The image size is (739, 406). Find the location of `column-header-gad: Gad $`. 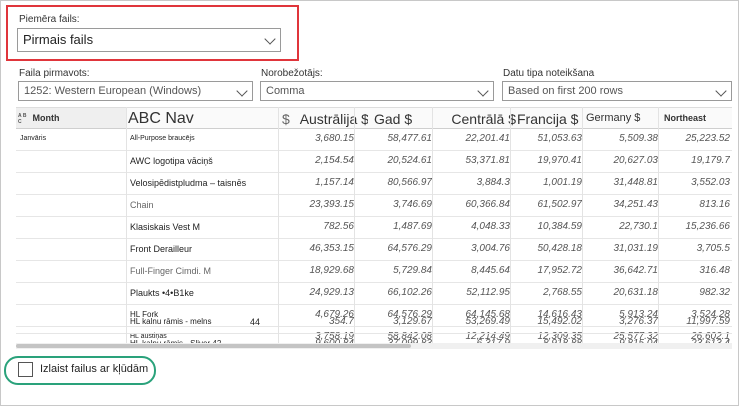

column-header-gad: Gad $ is located at coordinates (409, 118).